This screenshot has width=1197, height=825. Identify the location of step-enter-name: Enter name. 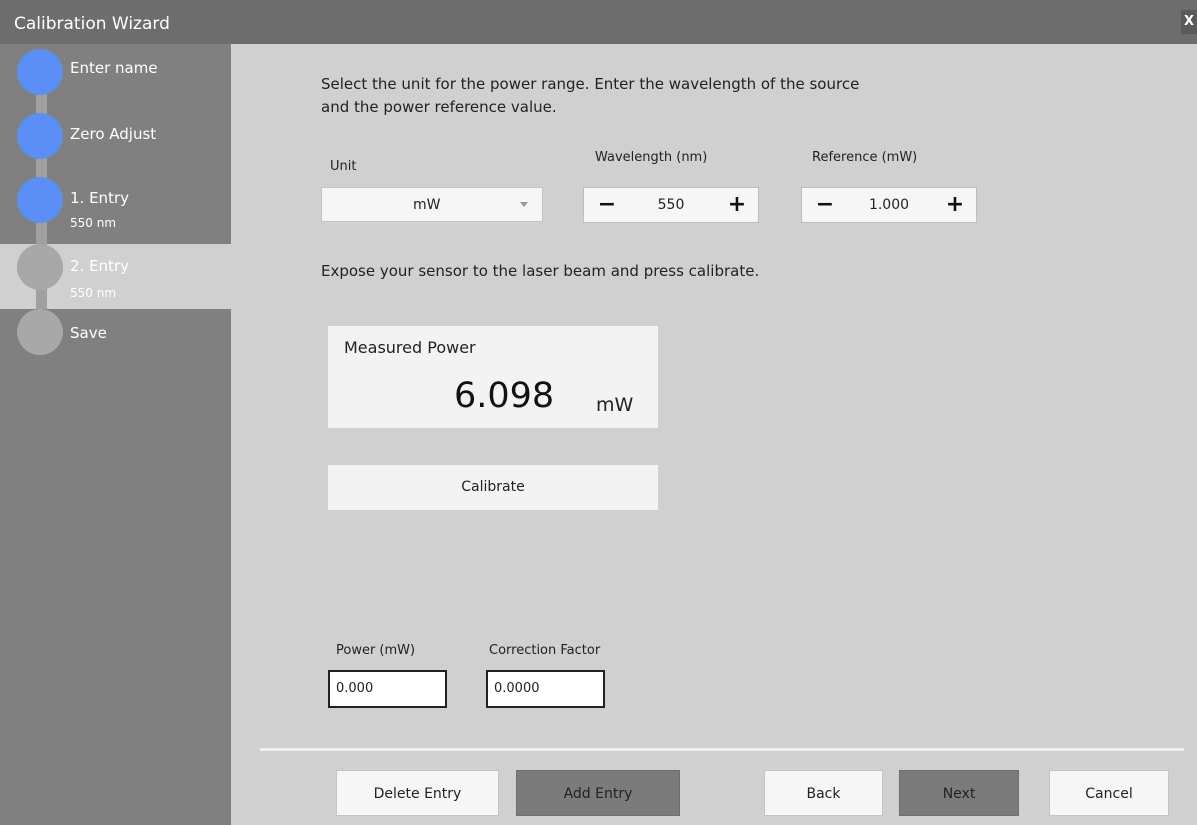
(115, 75).